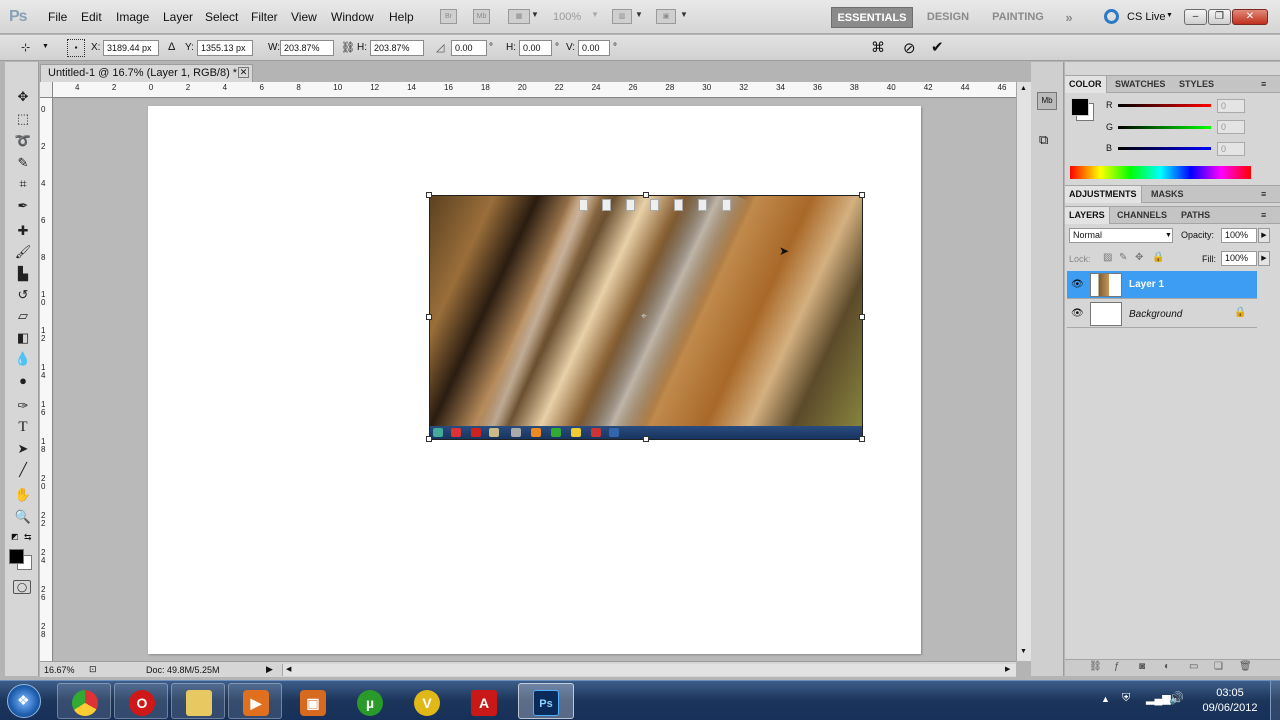  Describe the element at coordinates (198, 701) in the screenshot. I see `taskbar-explorer` at that location.